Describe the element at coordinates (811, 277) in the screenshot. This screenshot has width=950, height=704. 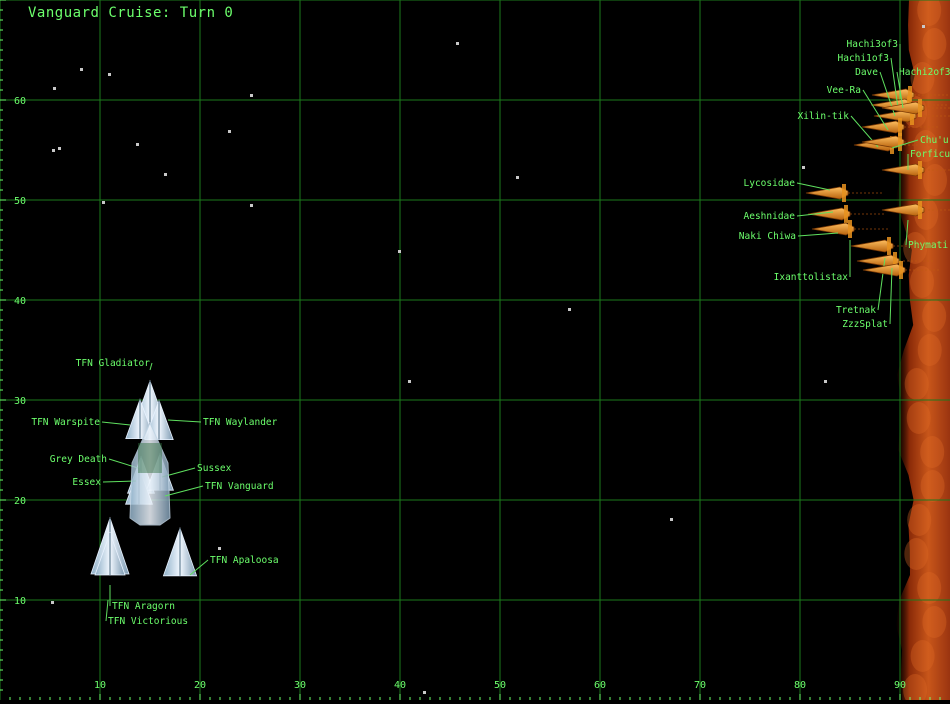
I see `ship-label: Ixanttolistax` at that location.